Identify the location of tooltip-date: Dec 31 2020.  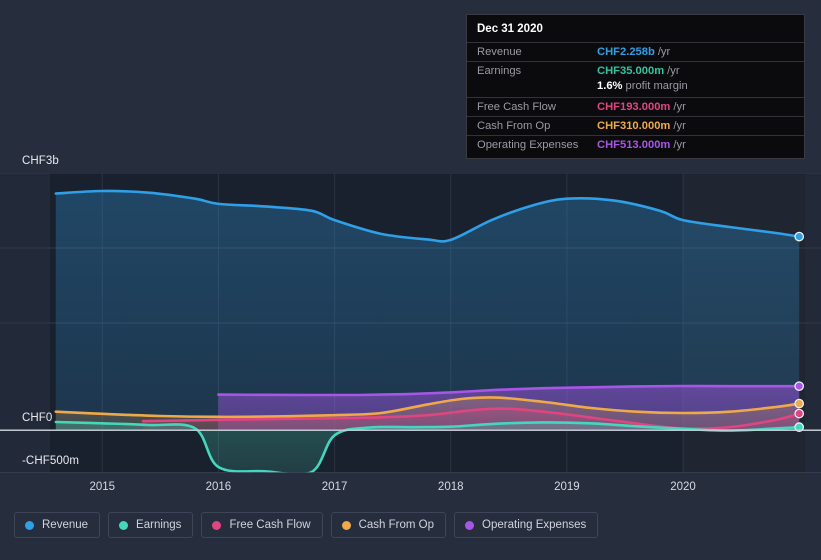
(510, 29).